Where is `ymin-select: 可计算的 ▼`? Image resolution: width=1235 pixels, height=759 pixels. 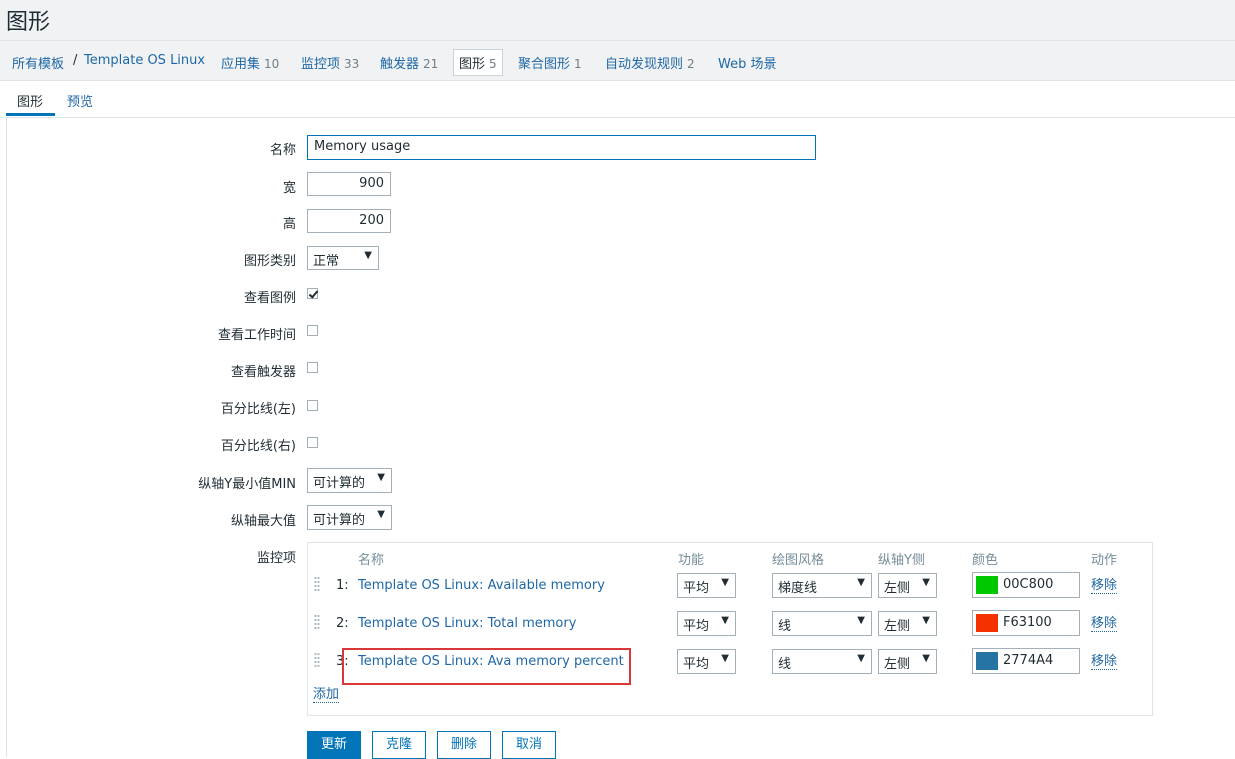
ymin-select: 可计算的 ▼ is located at coordinates (349, 480).